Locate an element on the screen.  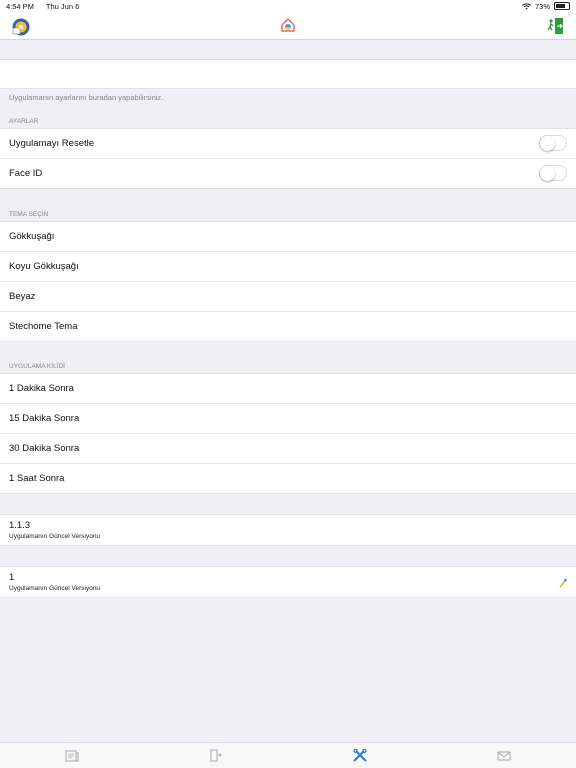
faceid-toggle is located at coordinates (553, 173).